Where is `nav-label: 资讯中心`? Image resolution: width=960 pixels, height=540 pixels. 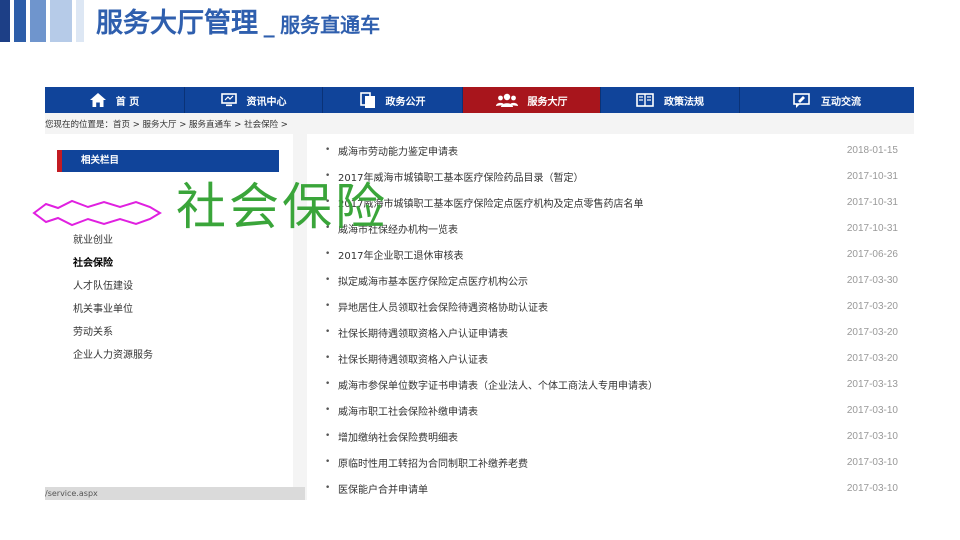 nav-label: 资讯中心 is located at coordinates (266, 102).